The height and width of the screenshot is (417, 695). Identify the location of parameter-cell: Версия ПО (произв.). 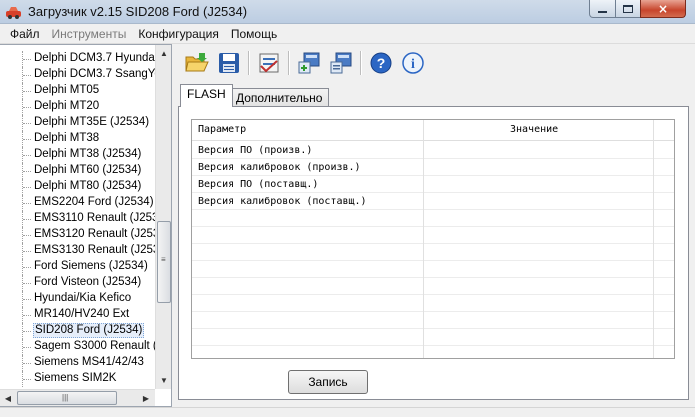
(255, 150).